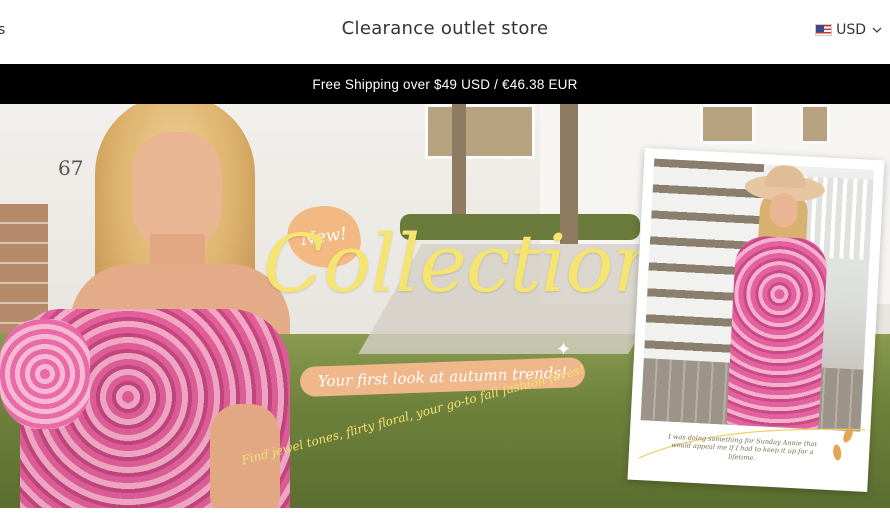  I want to click on tree-trunk, so click(459, 159).